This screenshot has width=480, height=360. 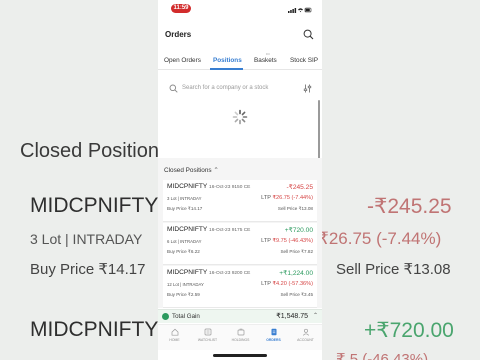 I want to click on position-symbol: MIDCPNIFTY 16-Oct-23 9175 CE, so click(x=209, y=229).